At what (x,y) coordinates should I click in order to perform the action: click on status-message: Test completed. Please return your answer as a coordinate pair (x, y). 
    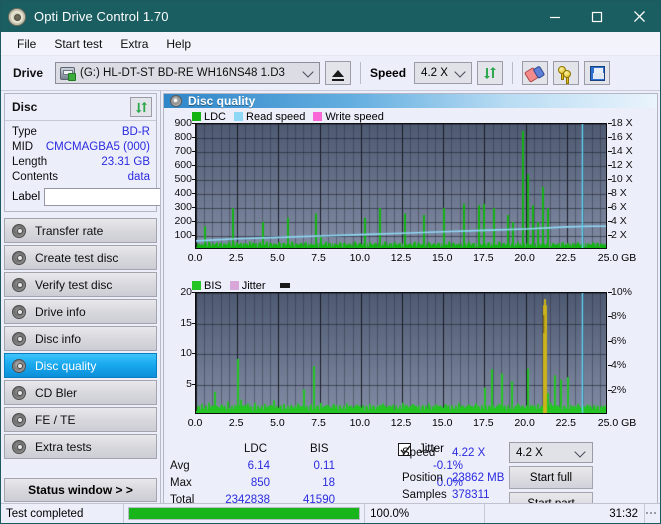
    Looking at the image, I should click on (63, 513).